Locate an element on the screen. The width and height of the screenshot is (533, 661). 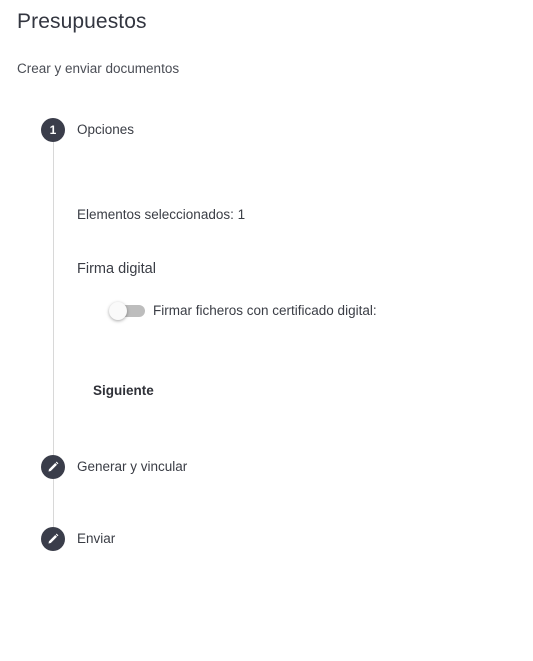
digital-certificate-label: Firmar ficheros con certificado digital: is located at coordinates (265, 310).